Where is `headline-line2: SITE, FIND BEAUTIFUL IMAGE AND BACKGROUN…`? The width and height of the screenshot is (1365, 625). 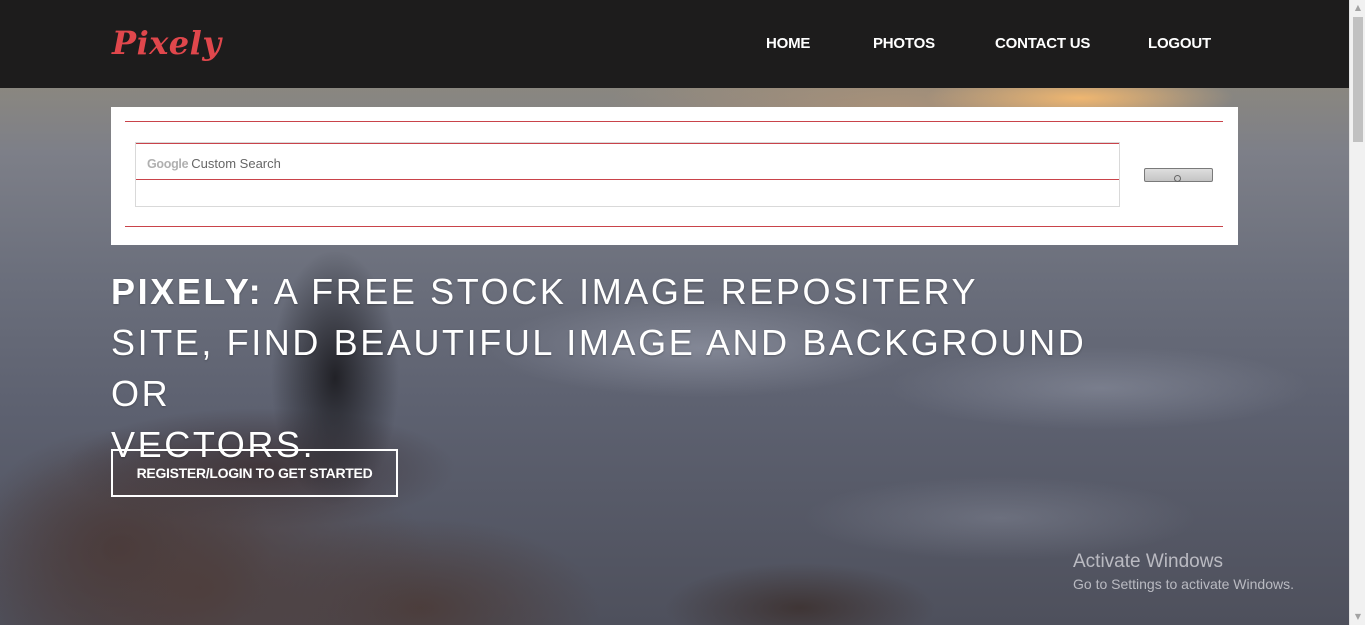 headline-line2: SITE, FIND BEAUTIFUL IMAGE AND BACKGROUN… is located at coordinates (599, 368).